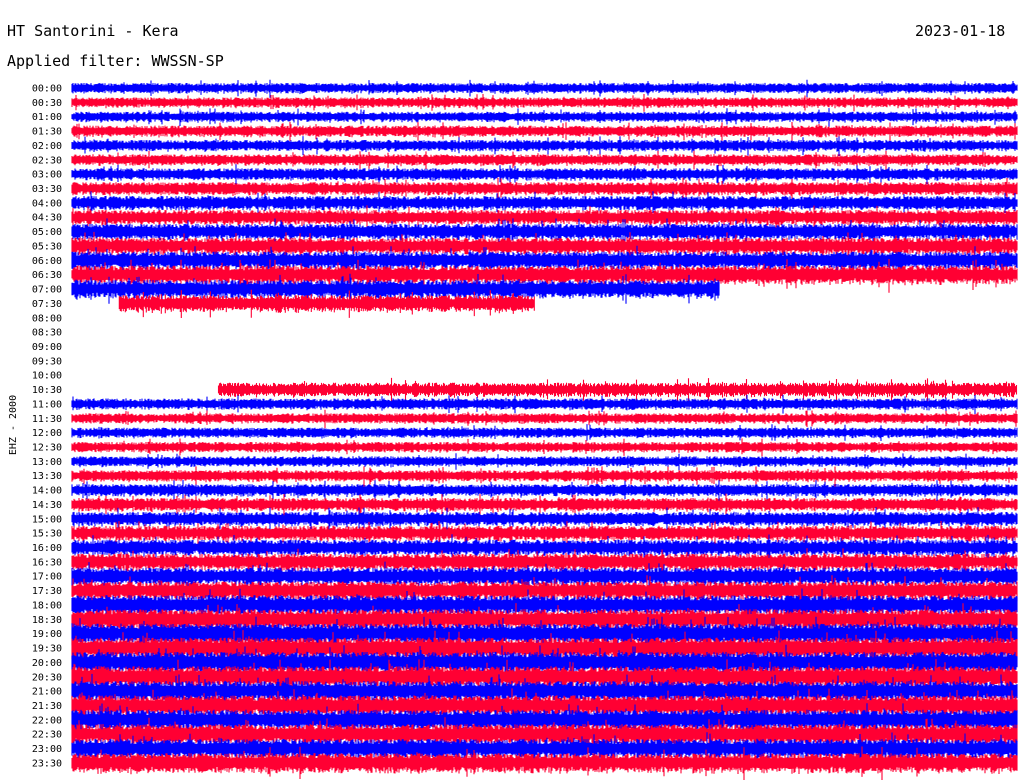  What do you see at coordinates (47, 246) in the screenshot?
I see `time-tick-0530: 05:30` at bounding box center [47, 246].